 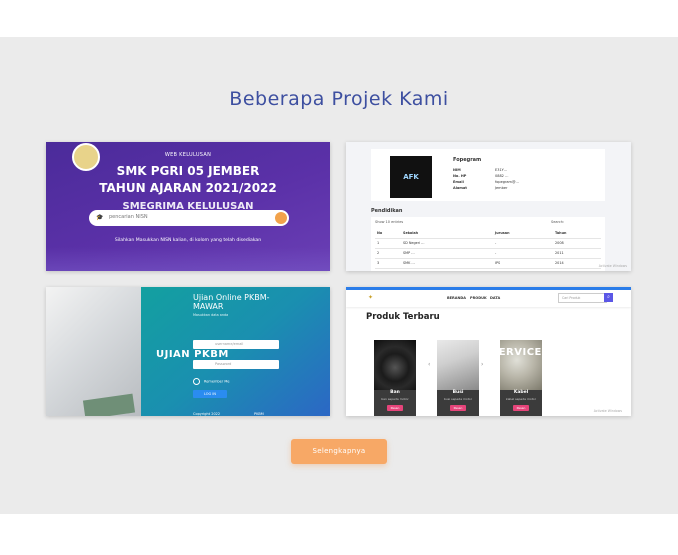 What do you see at coordinates (480, 188) in the screenshot?
I see `card2-field: Alamat Jember` at bounding box center [480, 188].